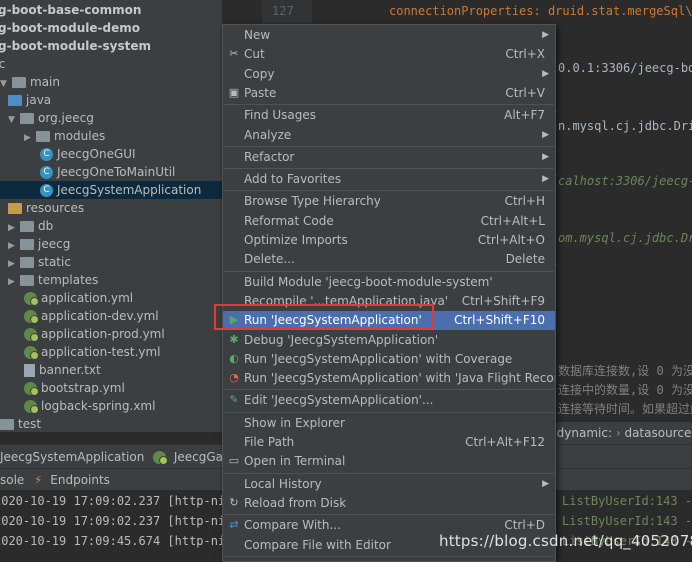 This screenshot has height=562, width=692. What do you see at coordinates (389, 115) in the screenshot?
I see `menu-item-find-usages: Find Usages Alt+F7` at bounding box center [389, 115].